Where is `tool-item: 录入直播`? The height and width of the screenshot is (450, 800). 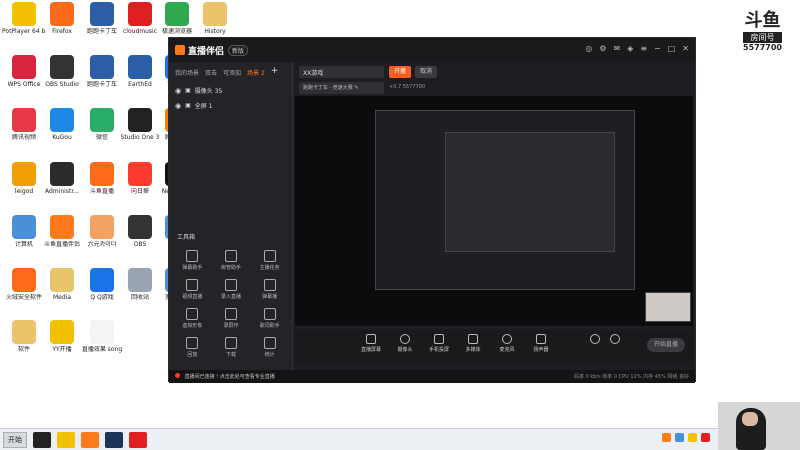
tool-item: 录入直播 is located at coordinates (231, 289).